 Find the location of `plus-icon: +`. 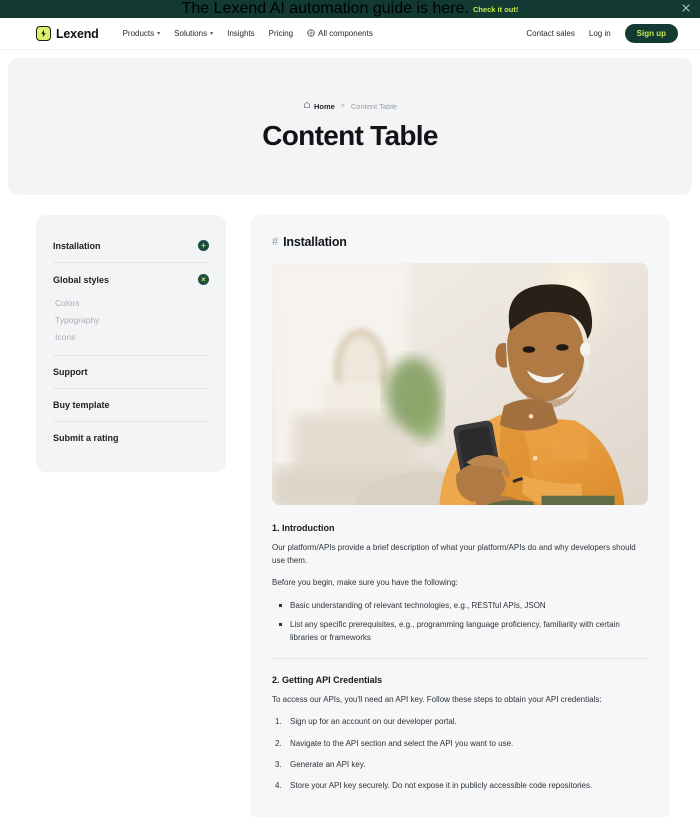

plus-icon: + is located at coordinates (203, 245).